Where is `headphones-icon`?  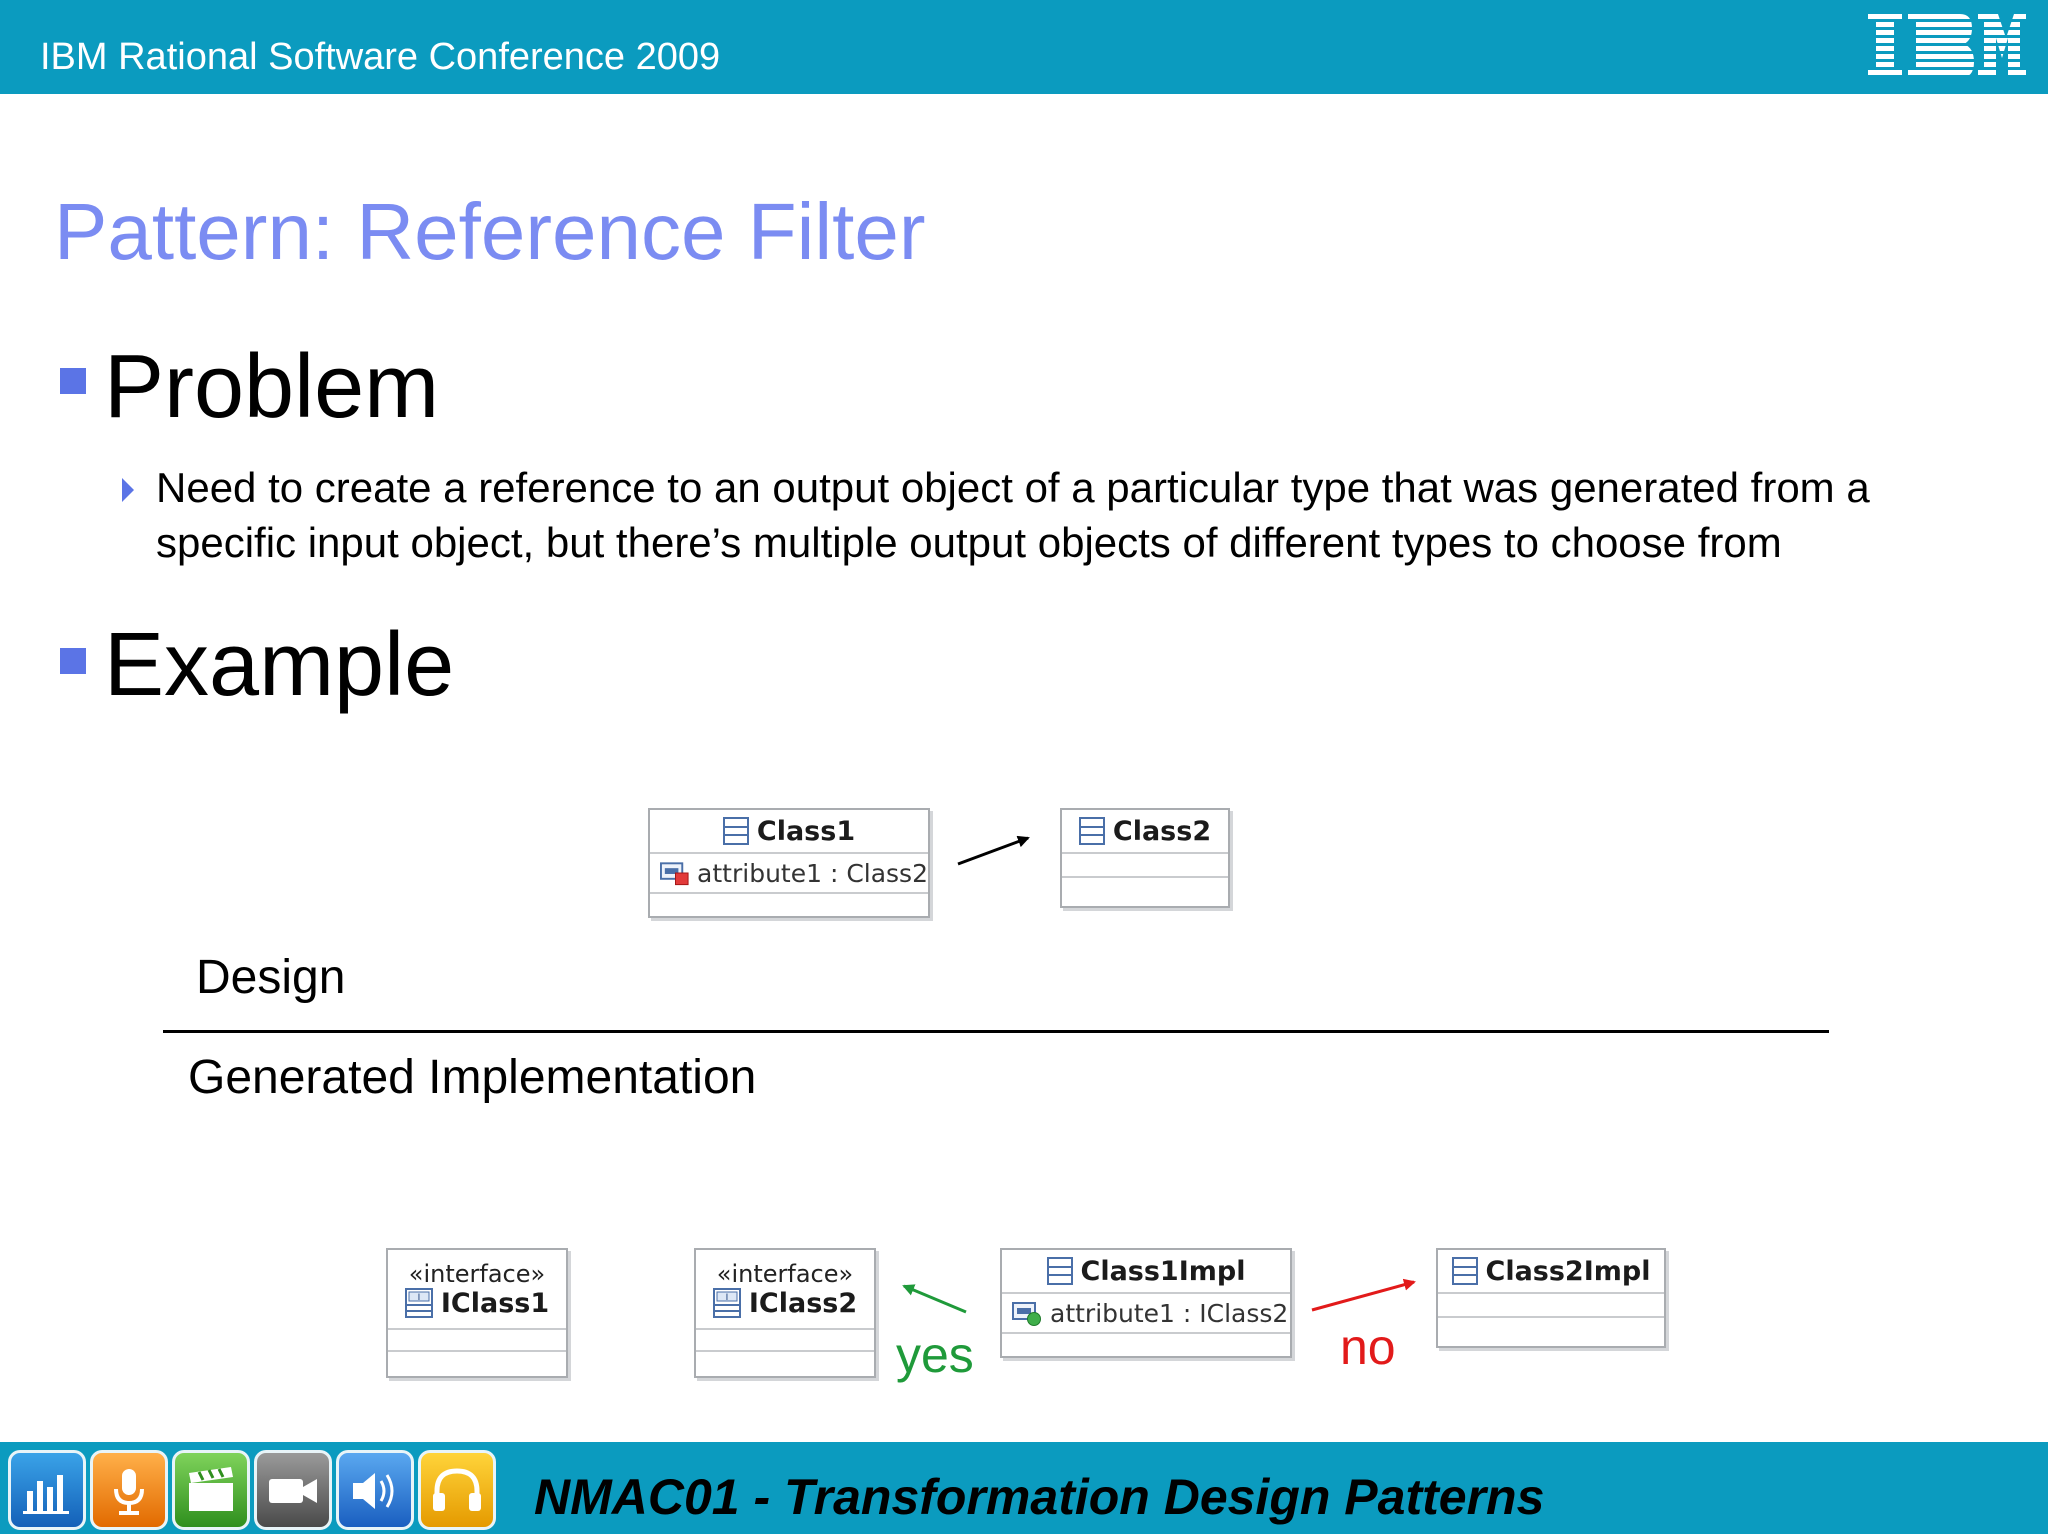
headphones-icon is located at coordinates (457, 1490).